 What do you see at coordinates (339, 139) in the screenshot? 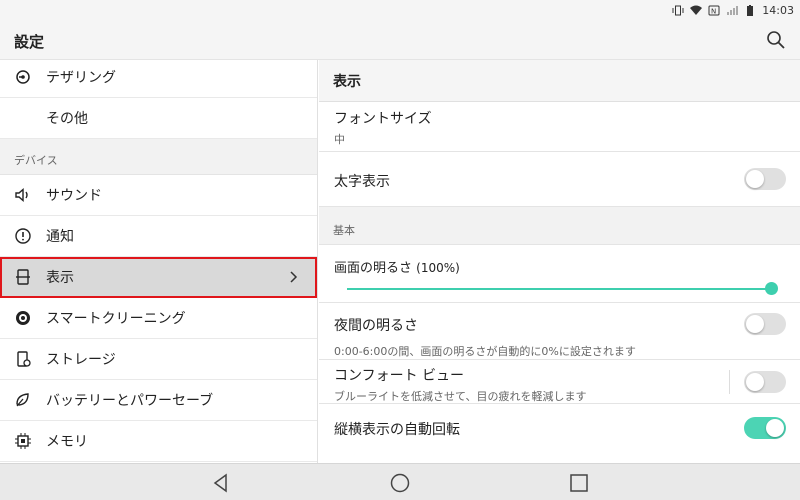
I see `setting-value: 中` at bounding box center [339, 139].